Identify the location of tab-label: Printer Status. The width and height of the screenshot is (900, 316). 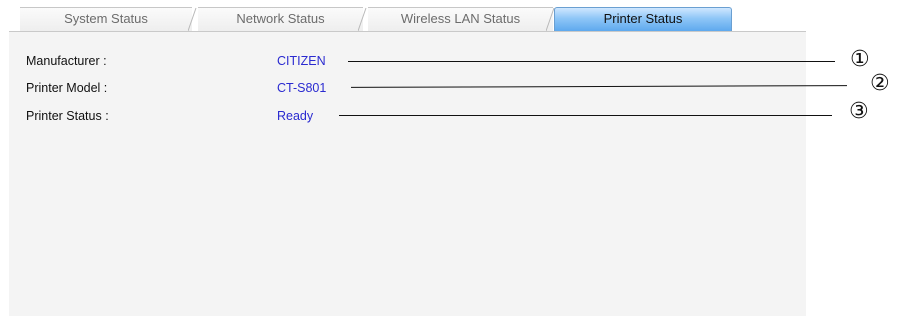
(643, 18).